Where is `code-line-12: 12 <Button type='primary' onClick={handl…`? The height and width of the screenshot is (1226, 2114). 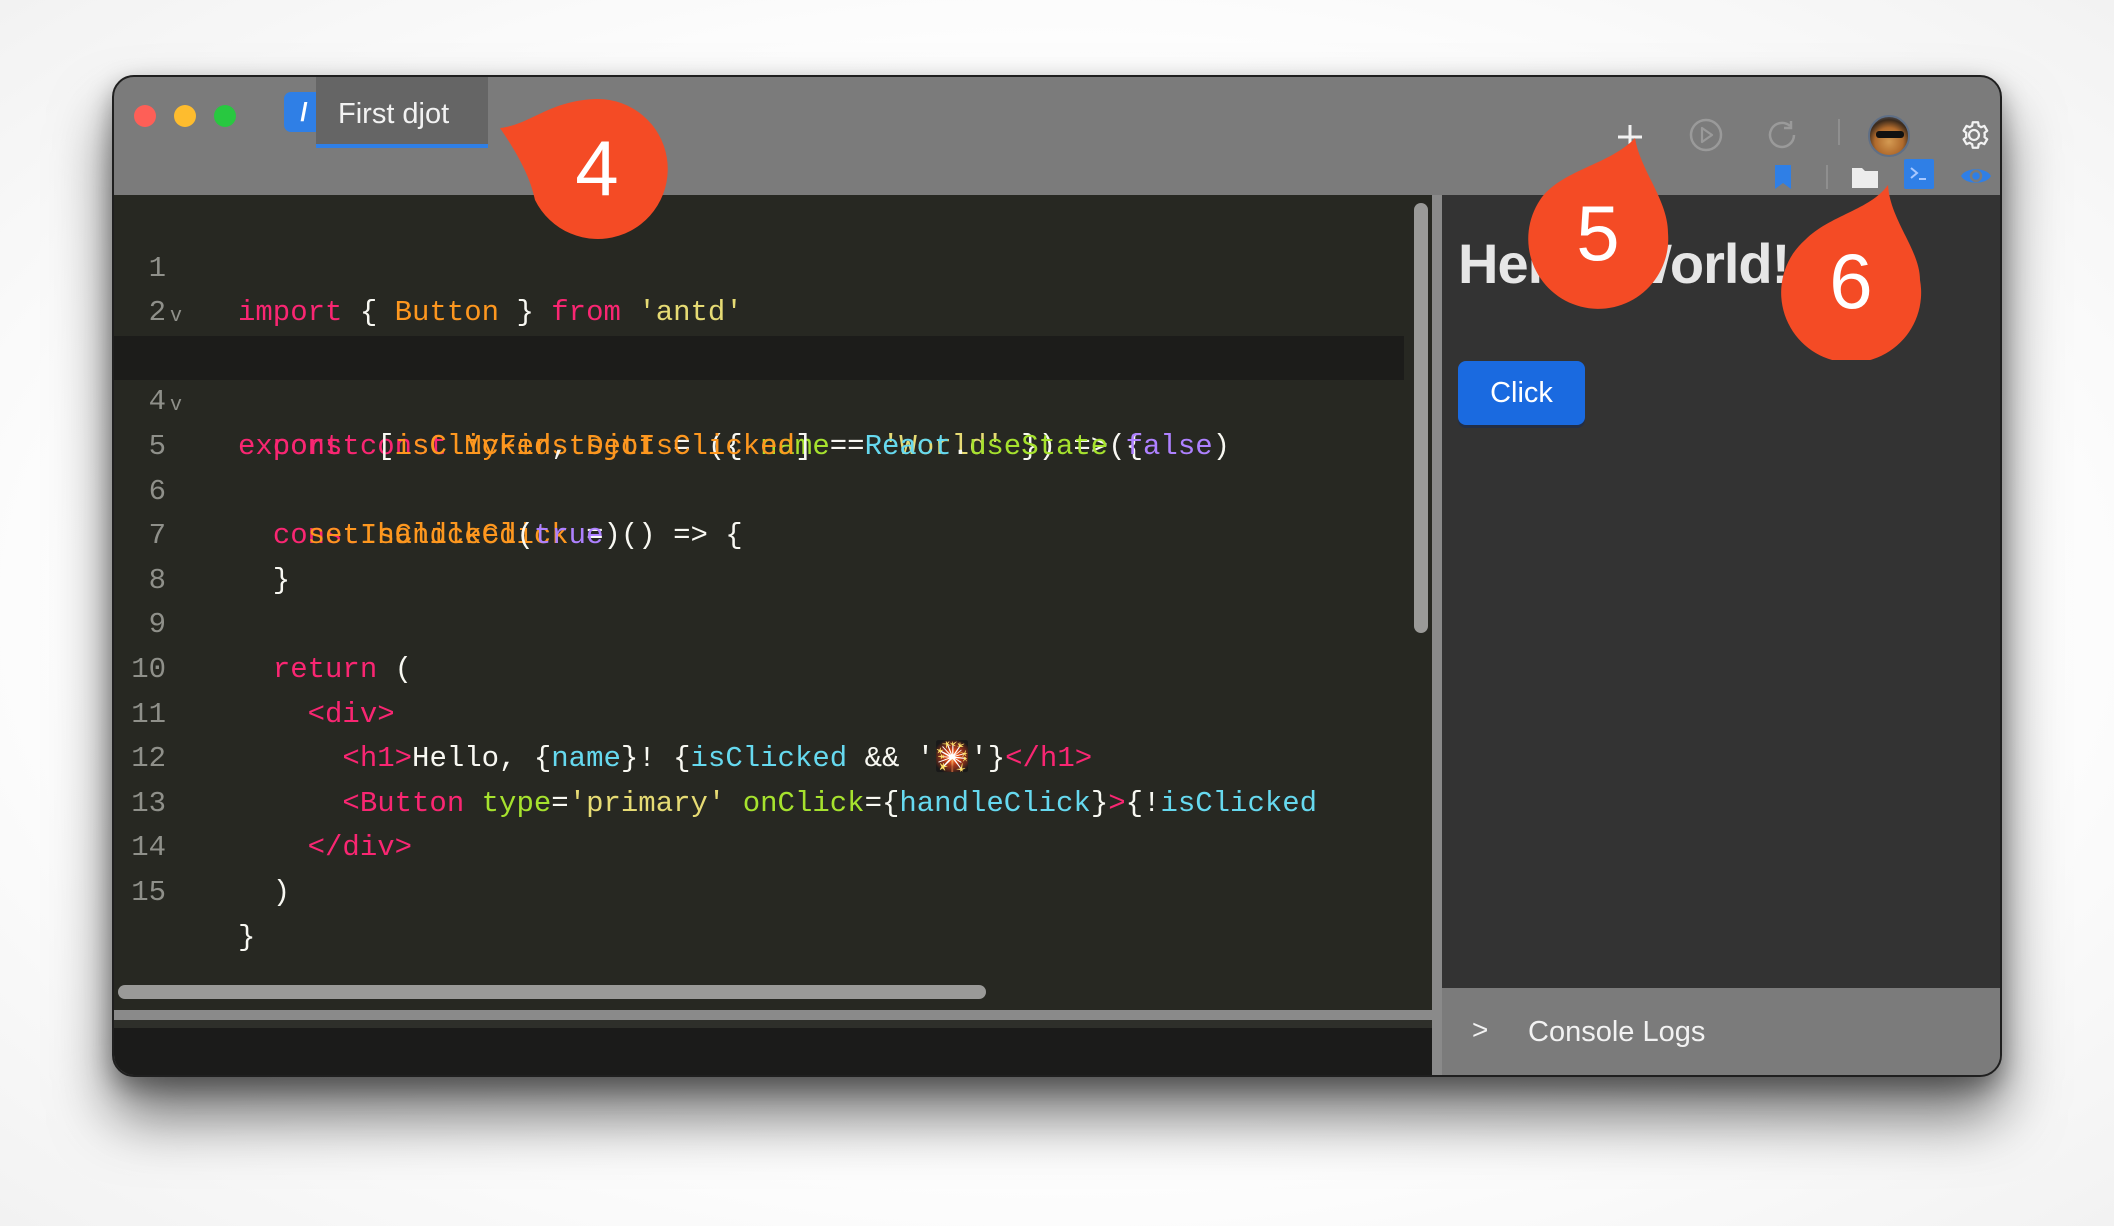 code-line-12: 12 <Button type='primary' onClick={handl… is located at coordinates (773, 756).